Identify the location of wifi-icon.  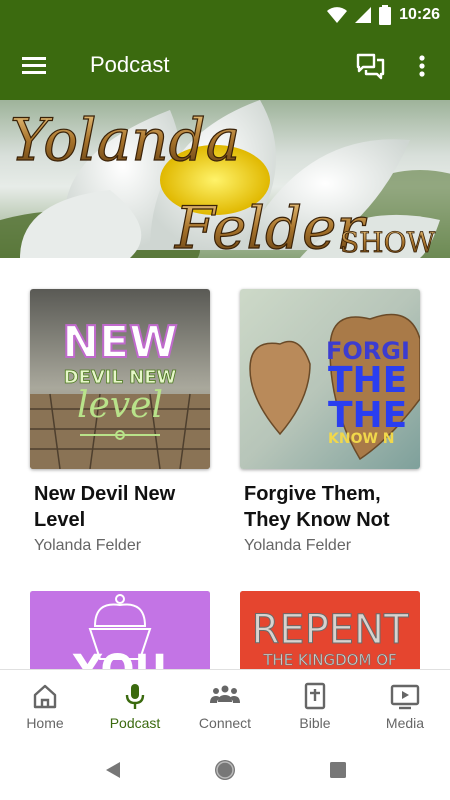
(337, 15).